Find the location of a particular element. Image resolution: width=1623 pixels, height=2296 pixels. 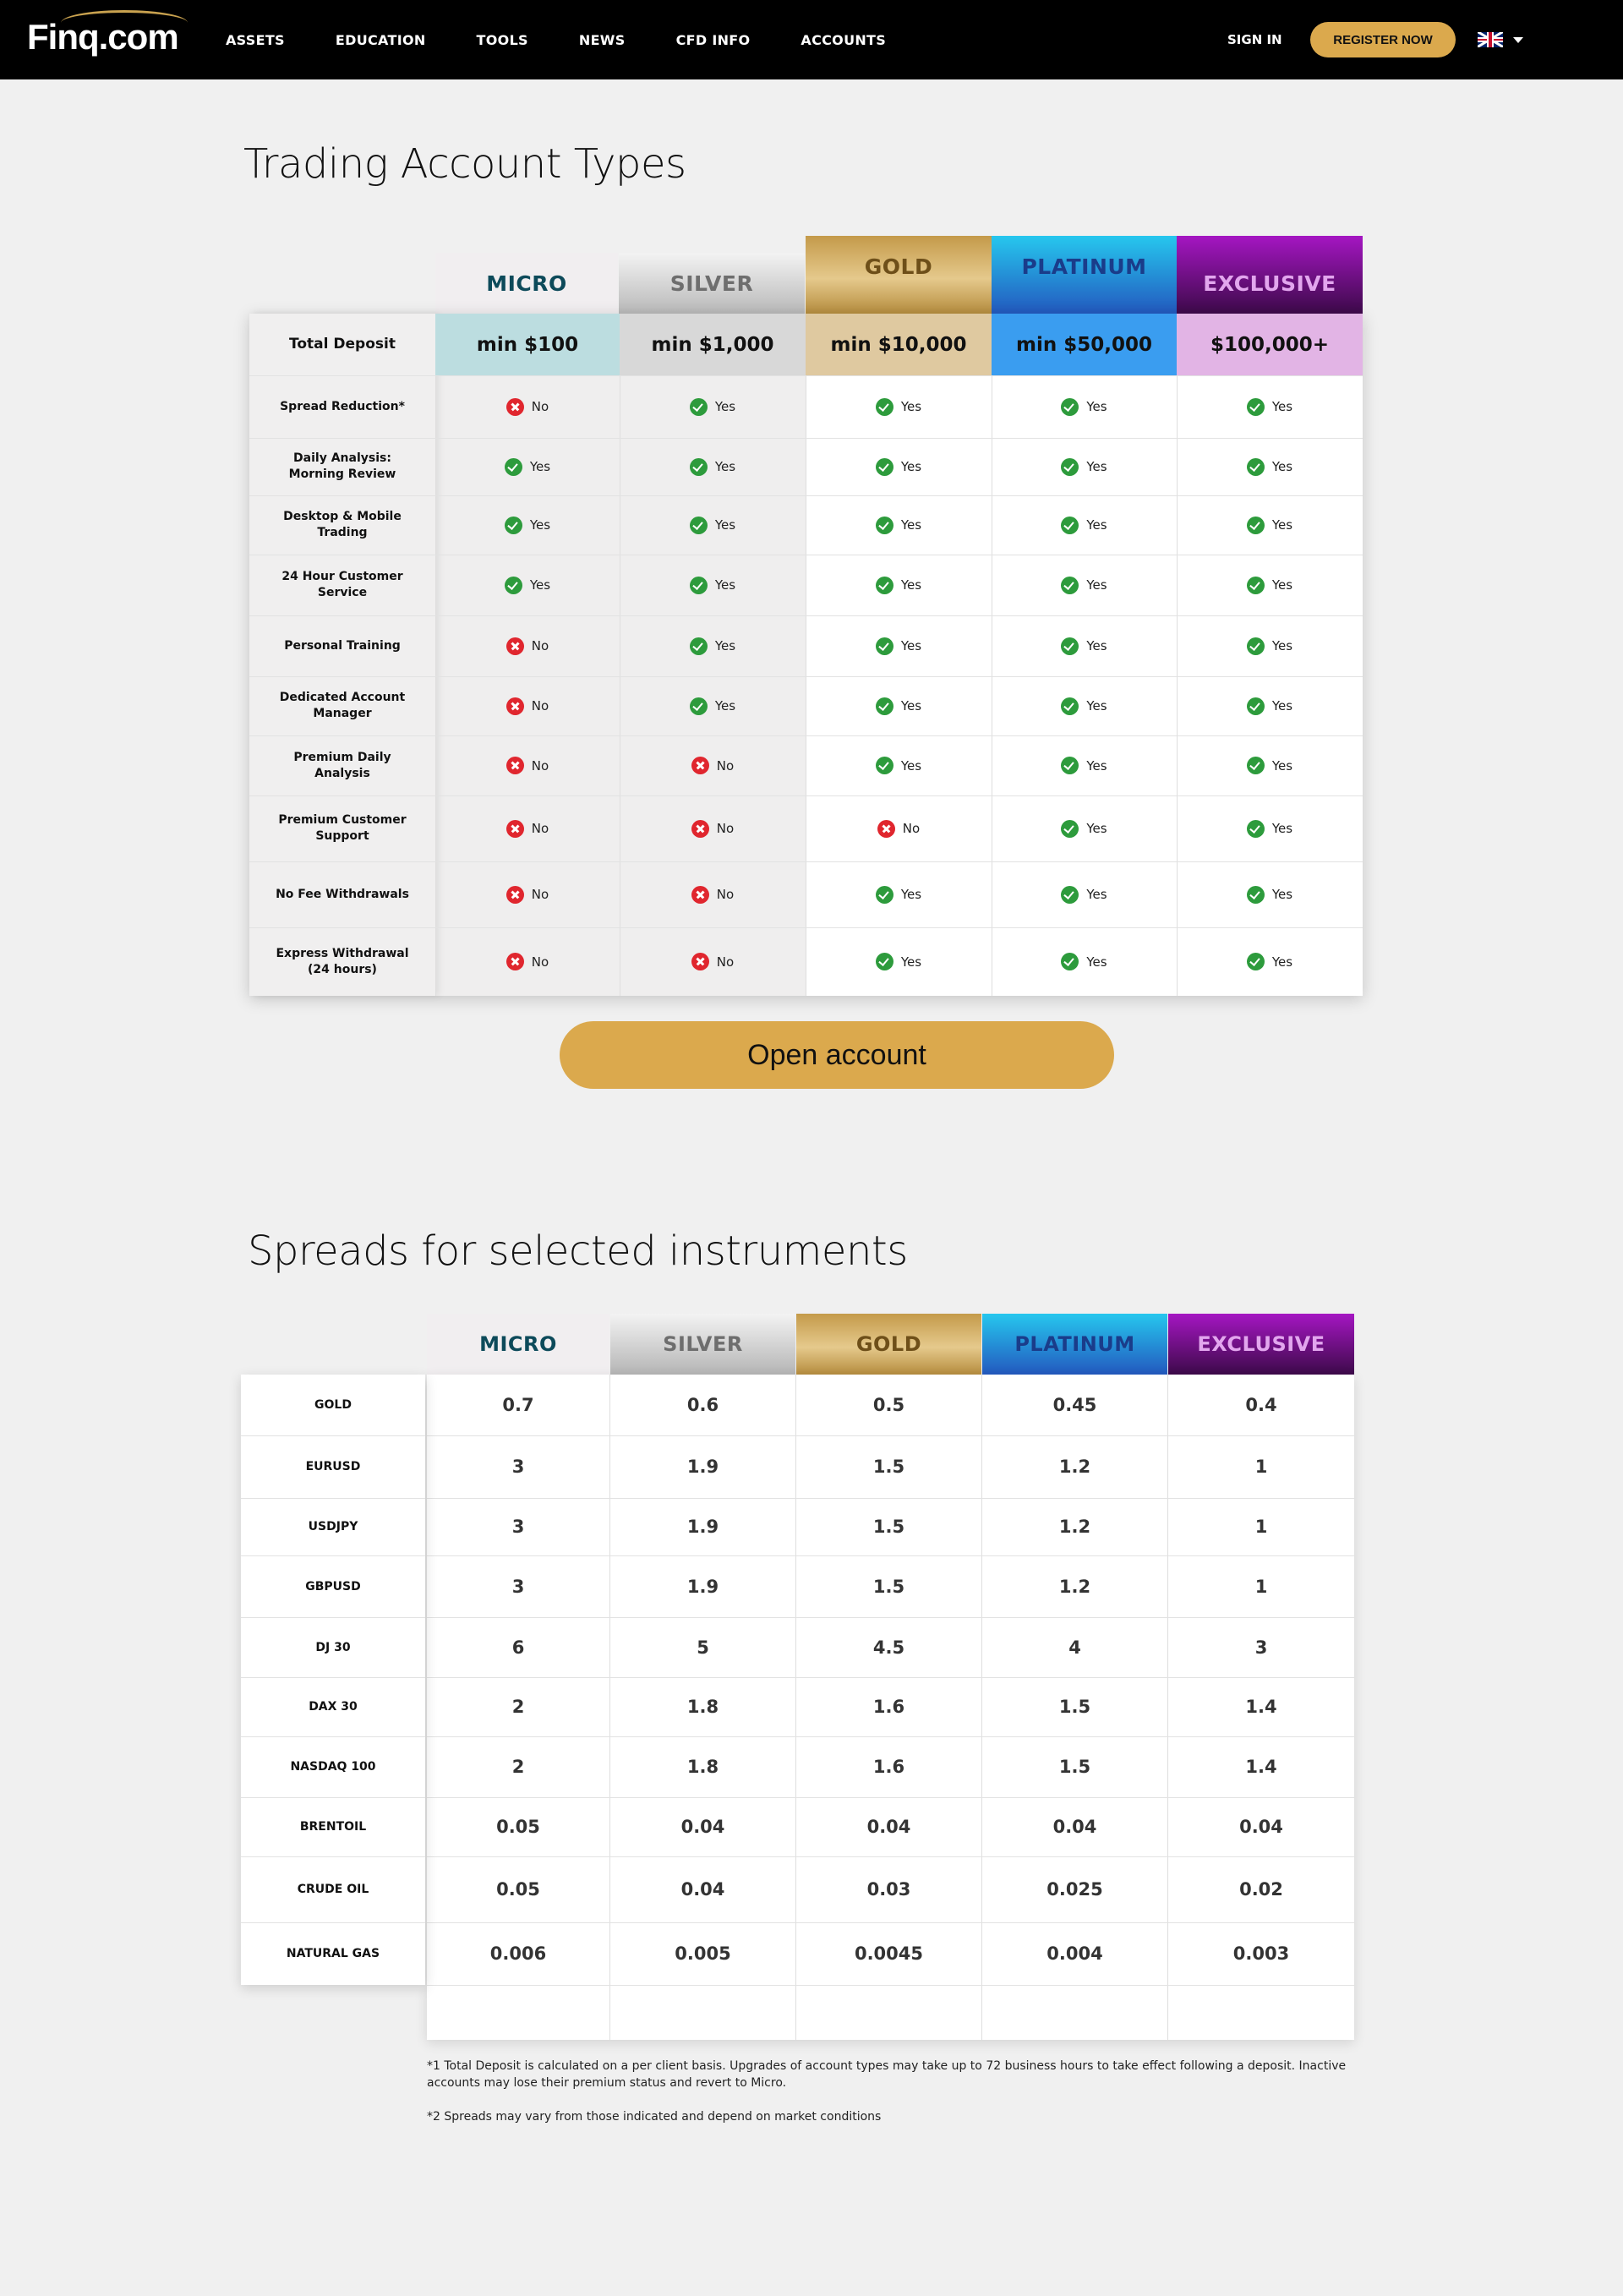

menu-item-education: EDUCATION is located at coordinates (381, 40).